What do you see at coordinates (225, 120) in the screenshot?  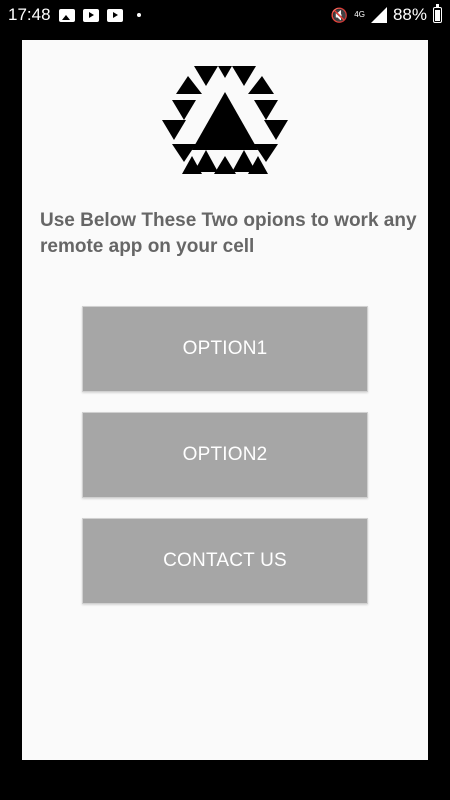 I see `triangle-hexagon-logo` at bounding box center [225, 120].